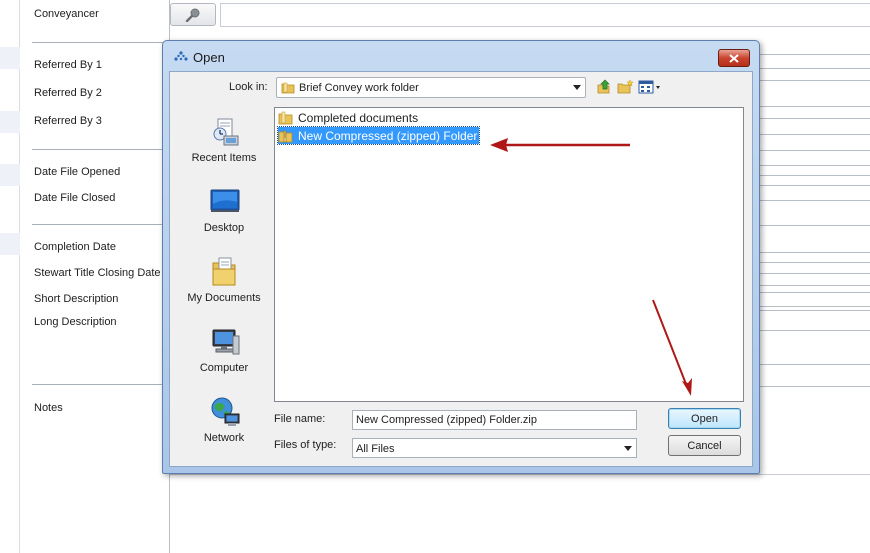 The width and height of the screenshot is (870, 553). What do you see at coordinates (225, 272) in the screenshot?
I see `my-documents-icon` at bounding box center [225, 272].